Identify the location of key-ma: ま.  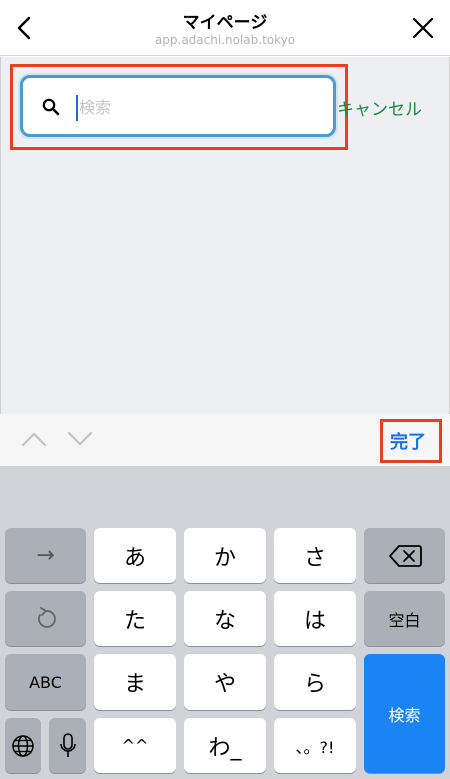
(135, 682).